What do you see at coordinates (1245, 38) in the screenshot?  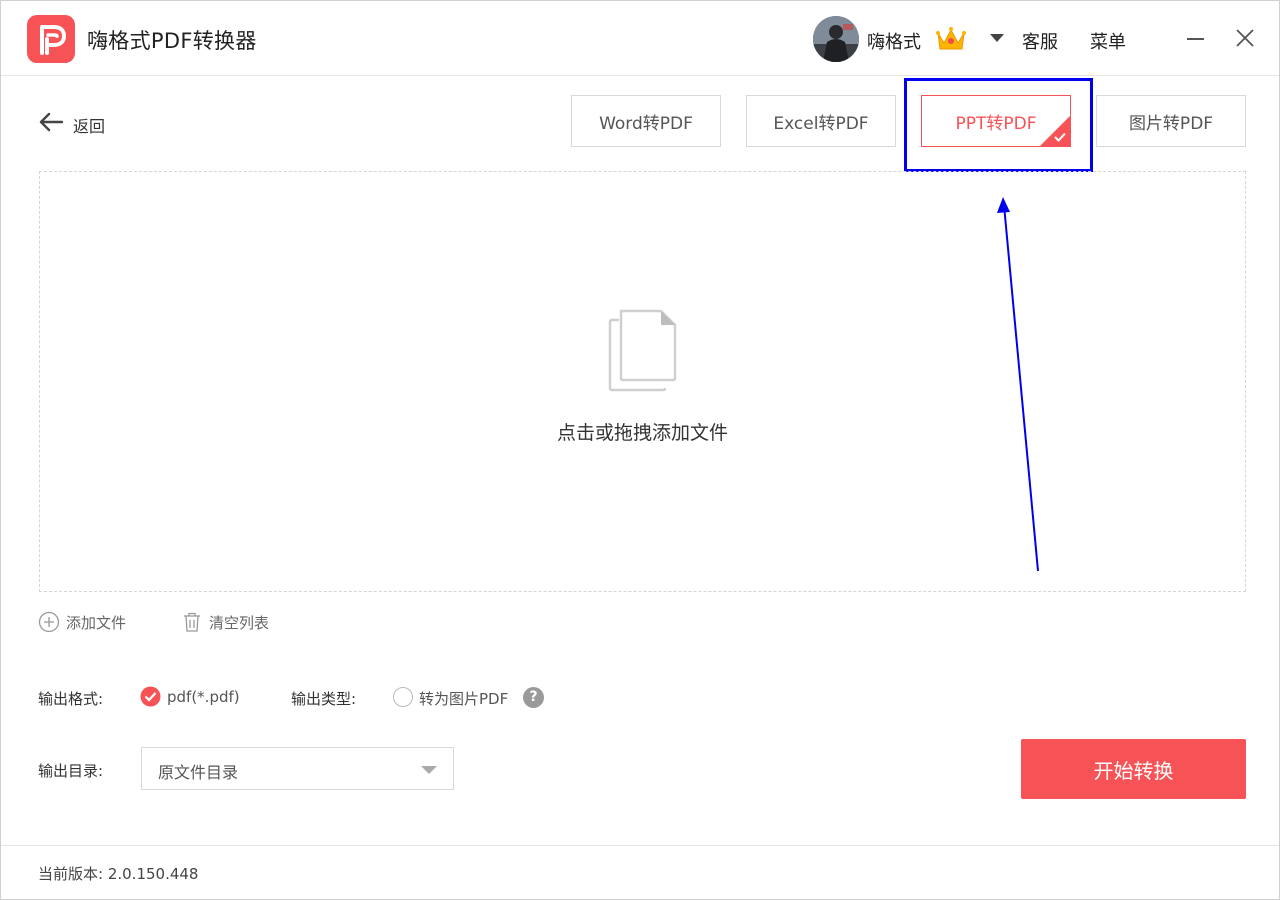 I see `close-icon` at bounding box center [1245, 38].